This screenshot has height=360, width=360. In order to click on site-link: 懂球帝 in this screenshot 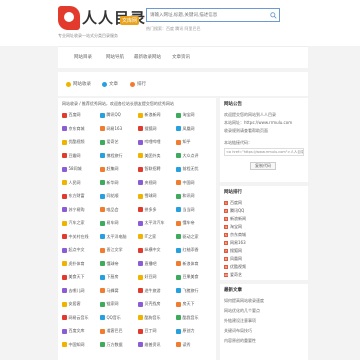, I will do `click(118, 264)`.